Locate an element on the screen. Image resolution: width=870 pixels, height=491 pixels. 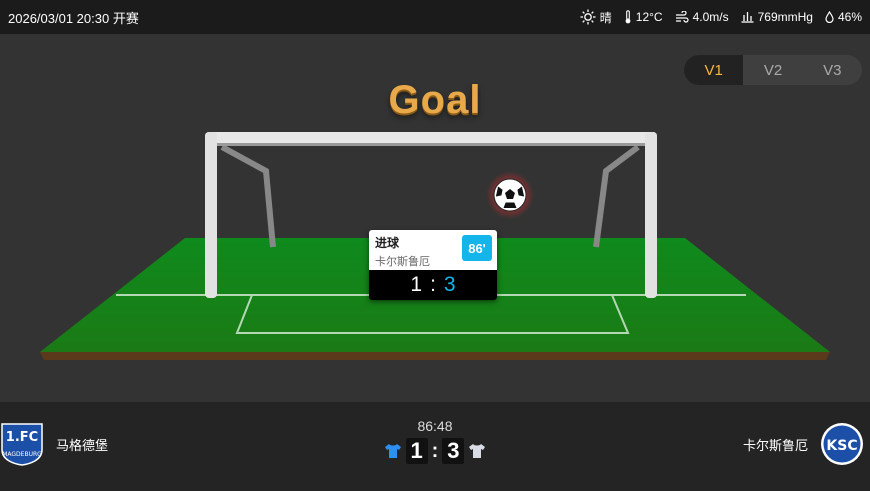
pressure: 769mmHg is located at coordinates (777, 17).